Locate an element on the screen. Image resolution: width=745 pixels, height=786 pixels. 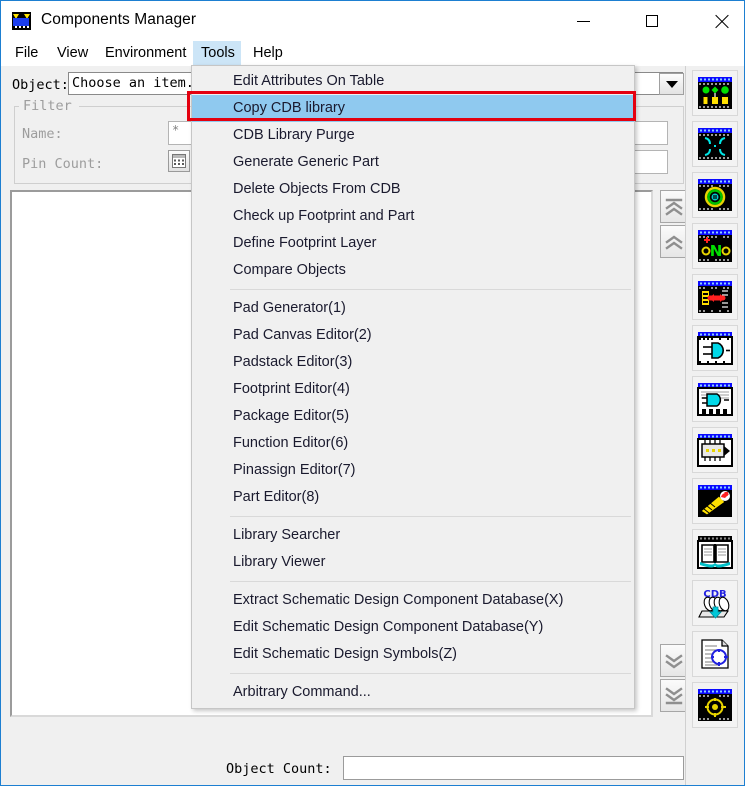
menu-item-delete-objects-from-cdb: Delete Objects From CDB is located at coordinates (413, 189).